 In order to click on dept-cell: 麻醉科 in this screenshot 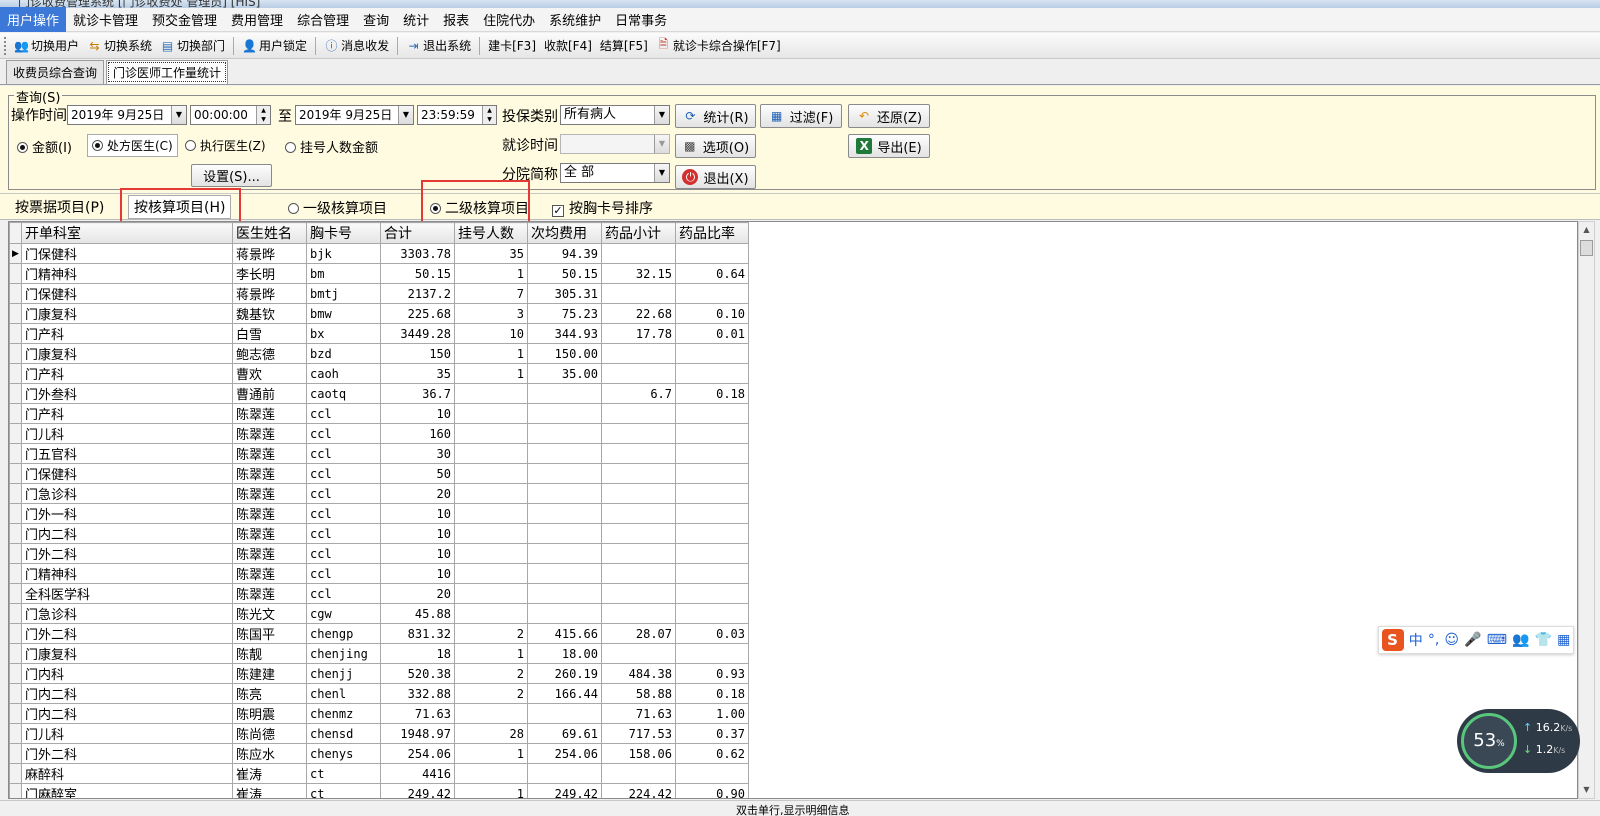, I will do `click(127, 773)`.